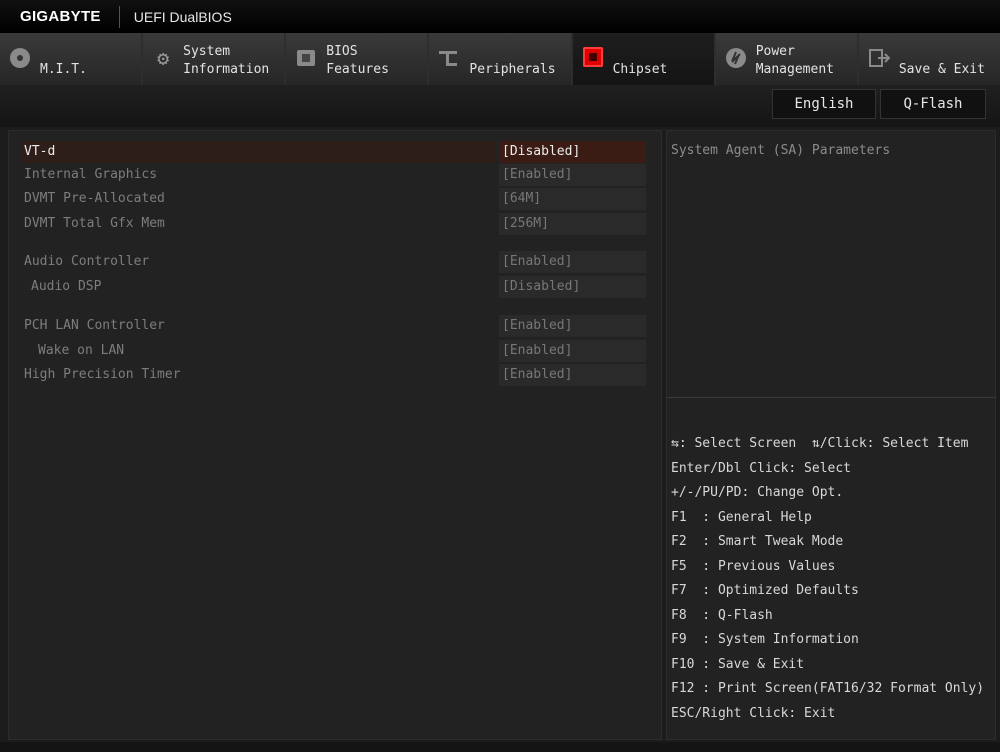 This screenshot has width=1000, height=752. What do you see at coordinates (572, 199) in the screenshot?
I see `setting-value-dvmt-pre-allocated: [64M]` at bounding box center [572, 199].